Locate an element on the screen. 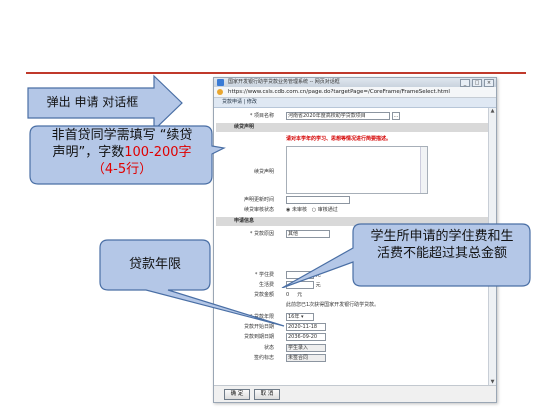  confirm-button: 确 定 is located at coordinates (237, 394).